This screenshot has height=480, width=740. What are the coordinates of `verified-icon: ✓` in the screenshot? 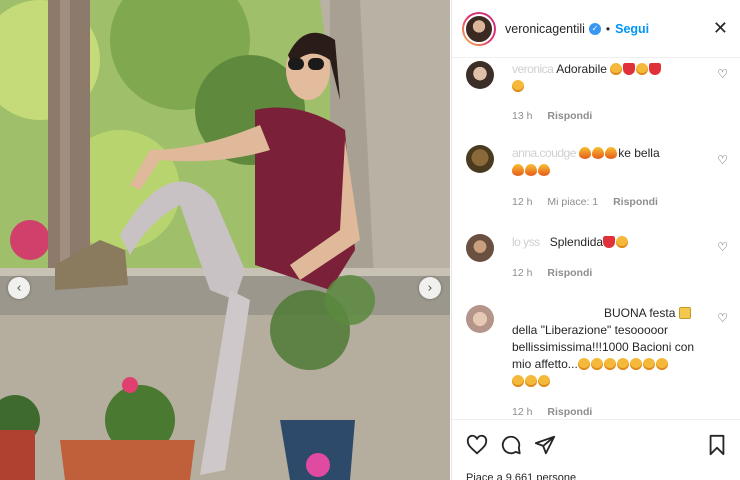 It's located at (594, 28).